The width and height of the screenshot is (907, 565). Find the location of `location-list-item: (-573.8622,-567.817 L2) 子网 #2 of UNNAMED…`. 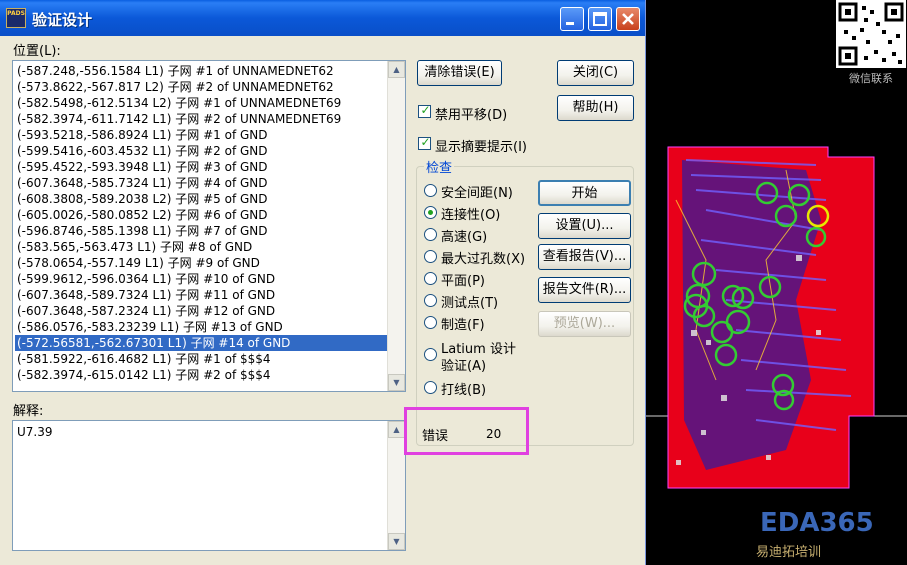

location-list-item: (-573.8622,-567.817 L2) 子网 #2 of UNNAMED… is located at coordinates (201, 87).